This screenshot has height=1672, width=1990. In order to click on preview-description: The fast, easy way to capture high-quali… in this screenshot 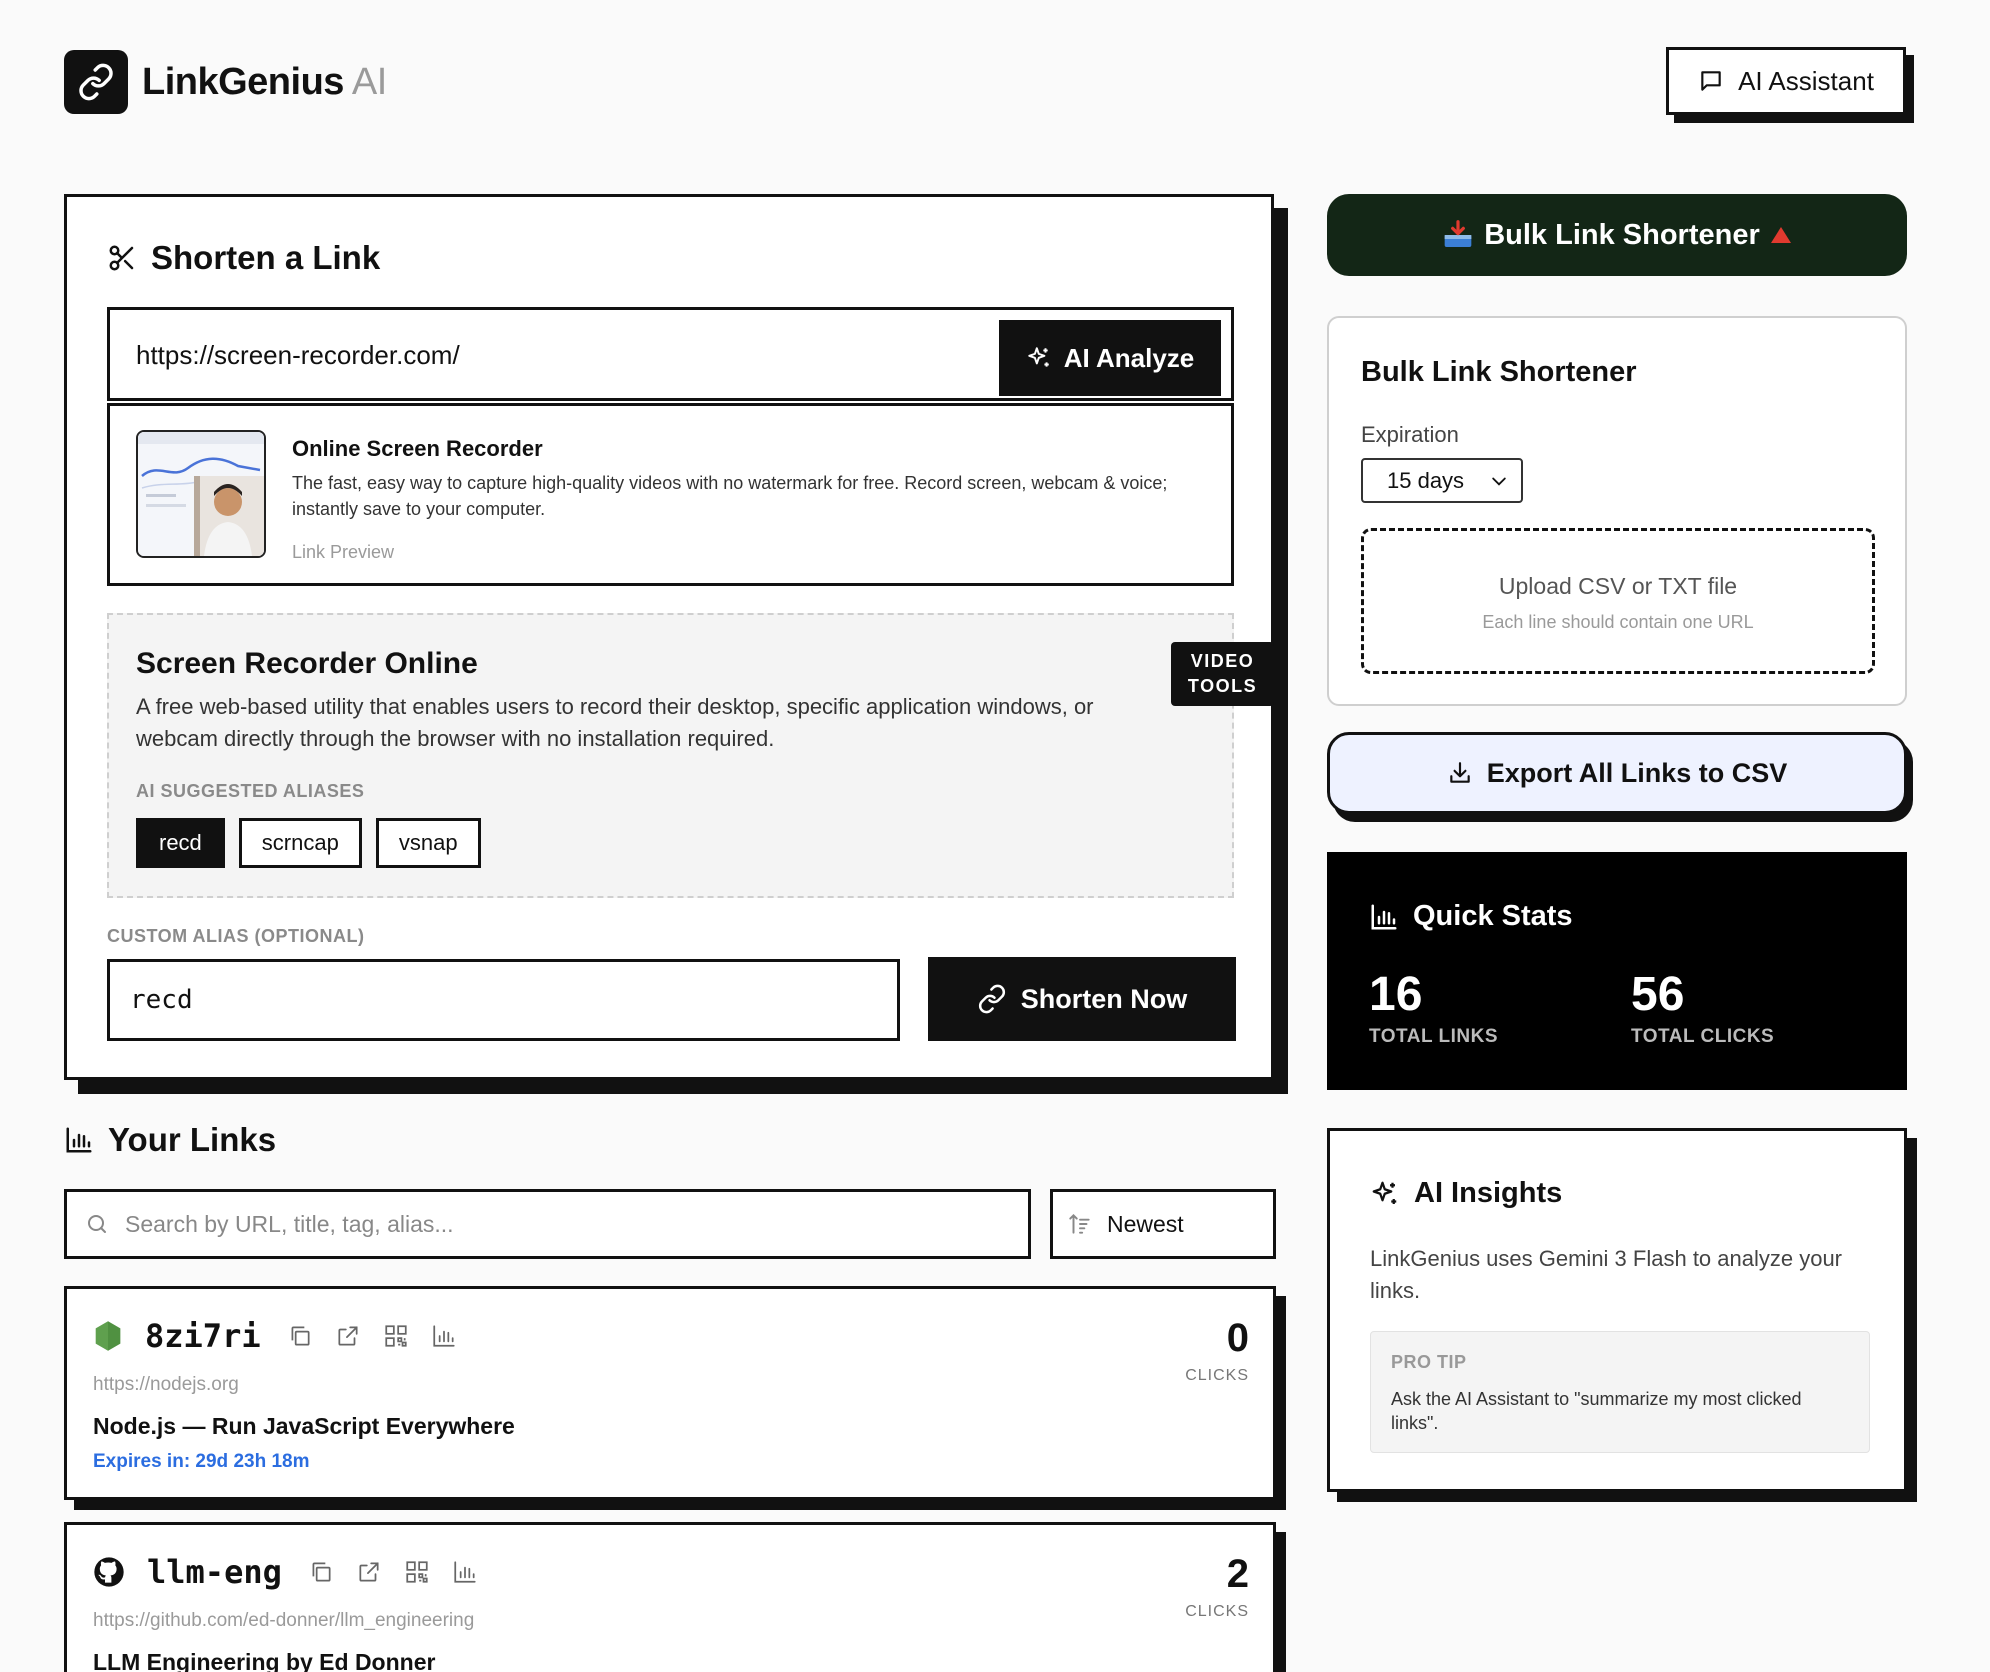, I will do `click(730, 496)`.